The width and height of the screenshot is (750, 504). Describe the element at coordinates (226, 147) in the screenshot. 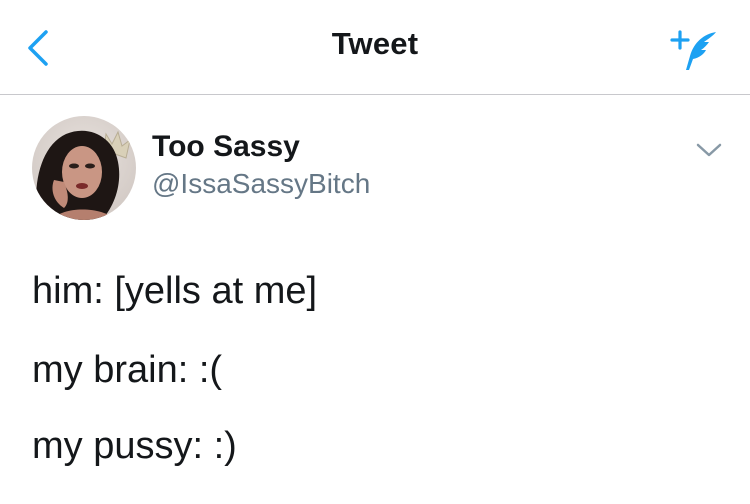

I see `author-name: Too Sassy` at that location.